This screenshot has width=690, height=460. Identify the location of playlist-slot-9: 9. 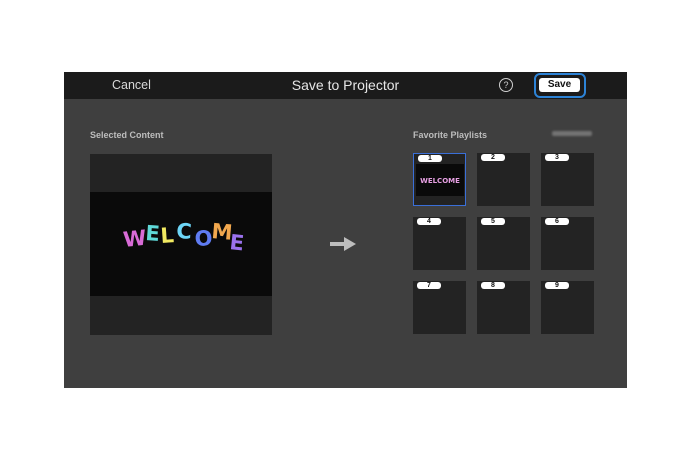
(567, 307).